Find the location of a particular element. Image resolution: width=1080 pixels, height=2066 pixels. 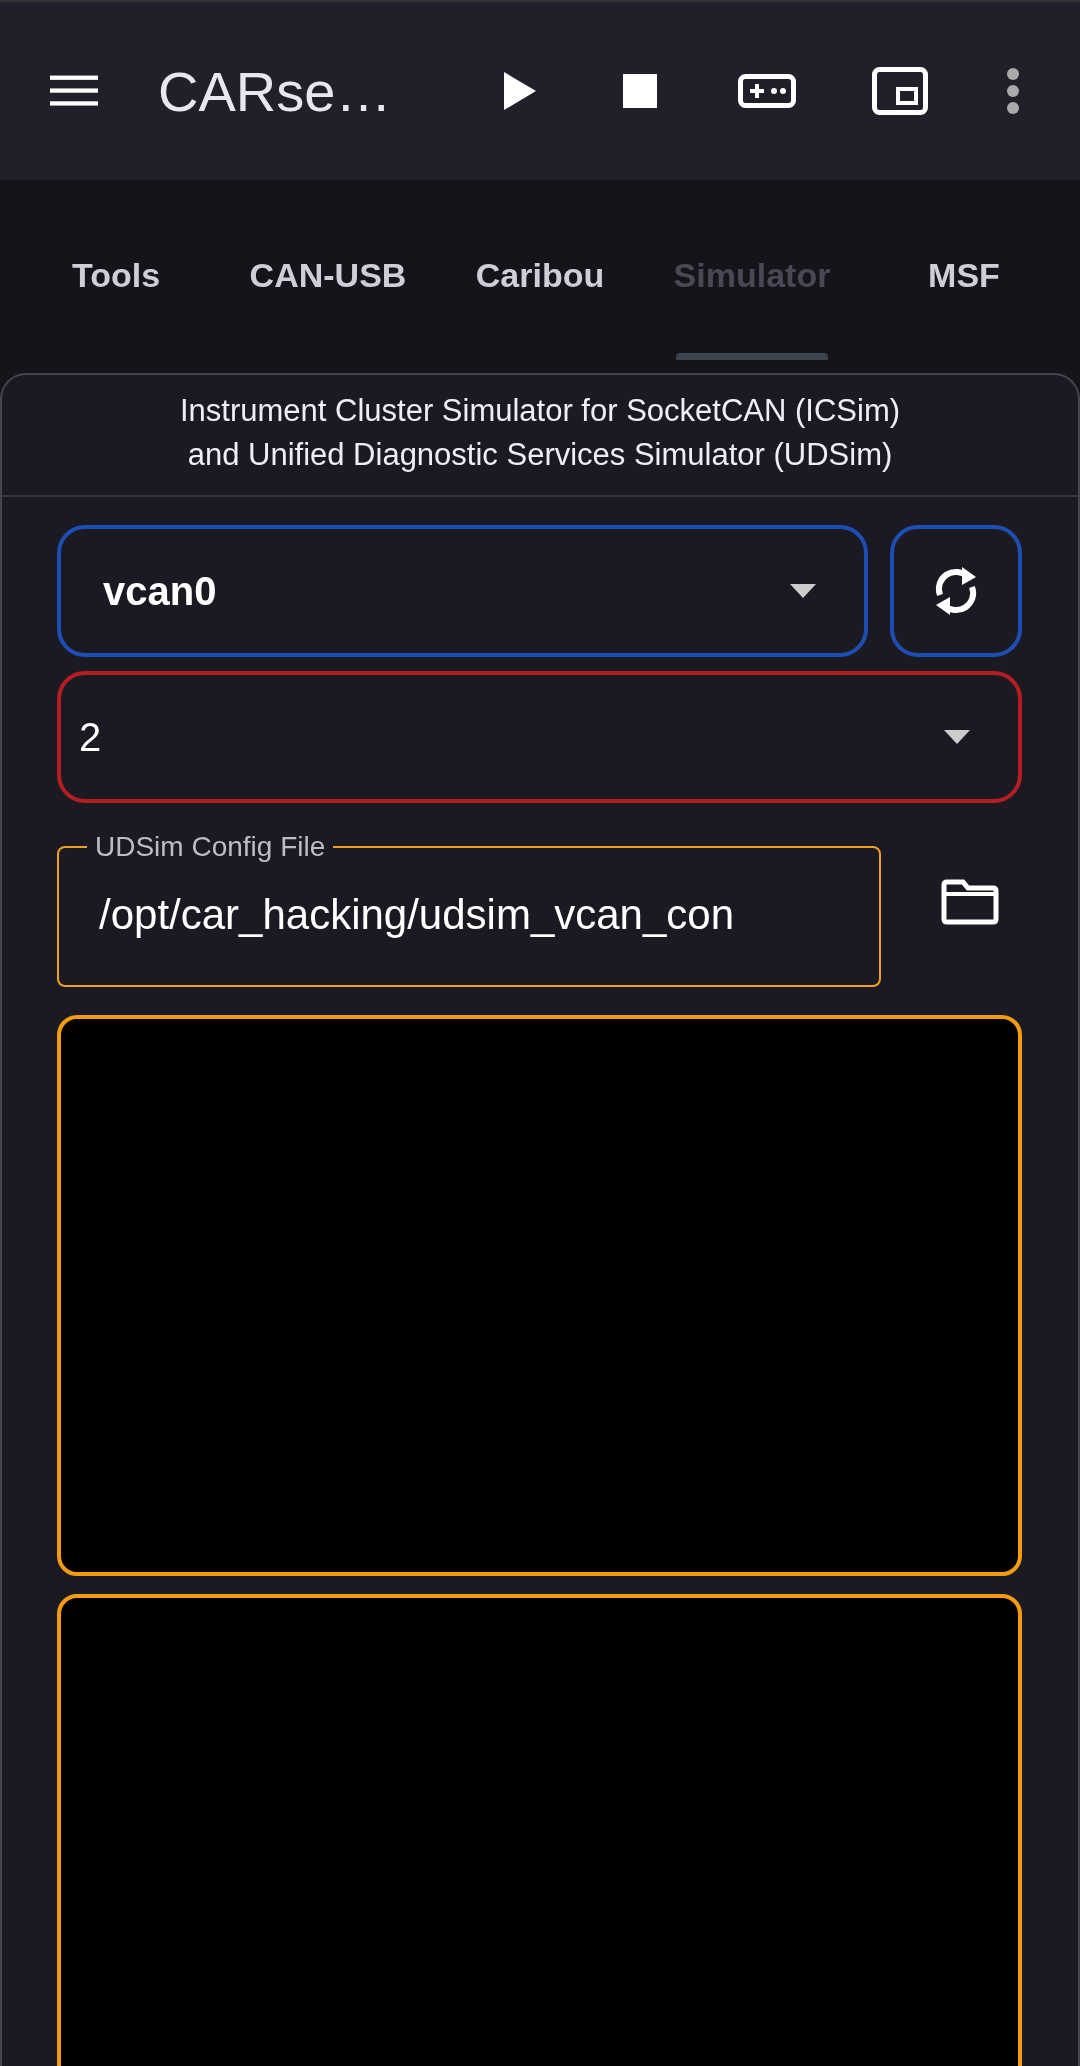

level-dropdown: 2 is located at coordinates (539, 737).